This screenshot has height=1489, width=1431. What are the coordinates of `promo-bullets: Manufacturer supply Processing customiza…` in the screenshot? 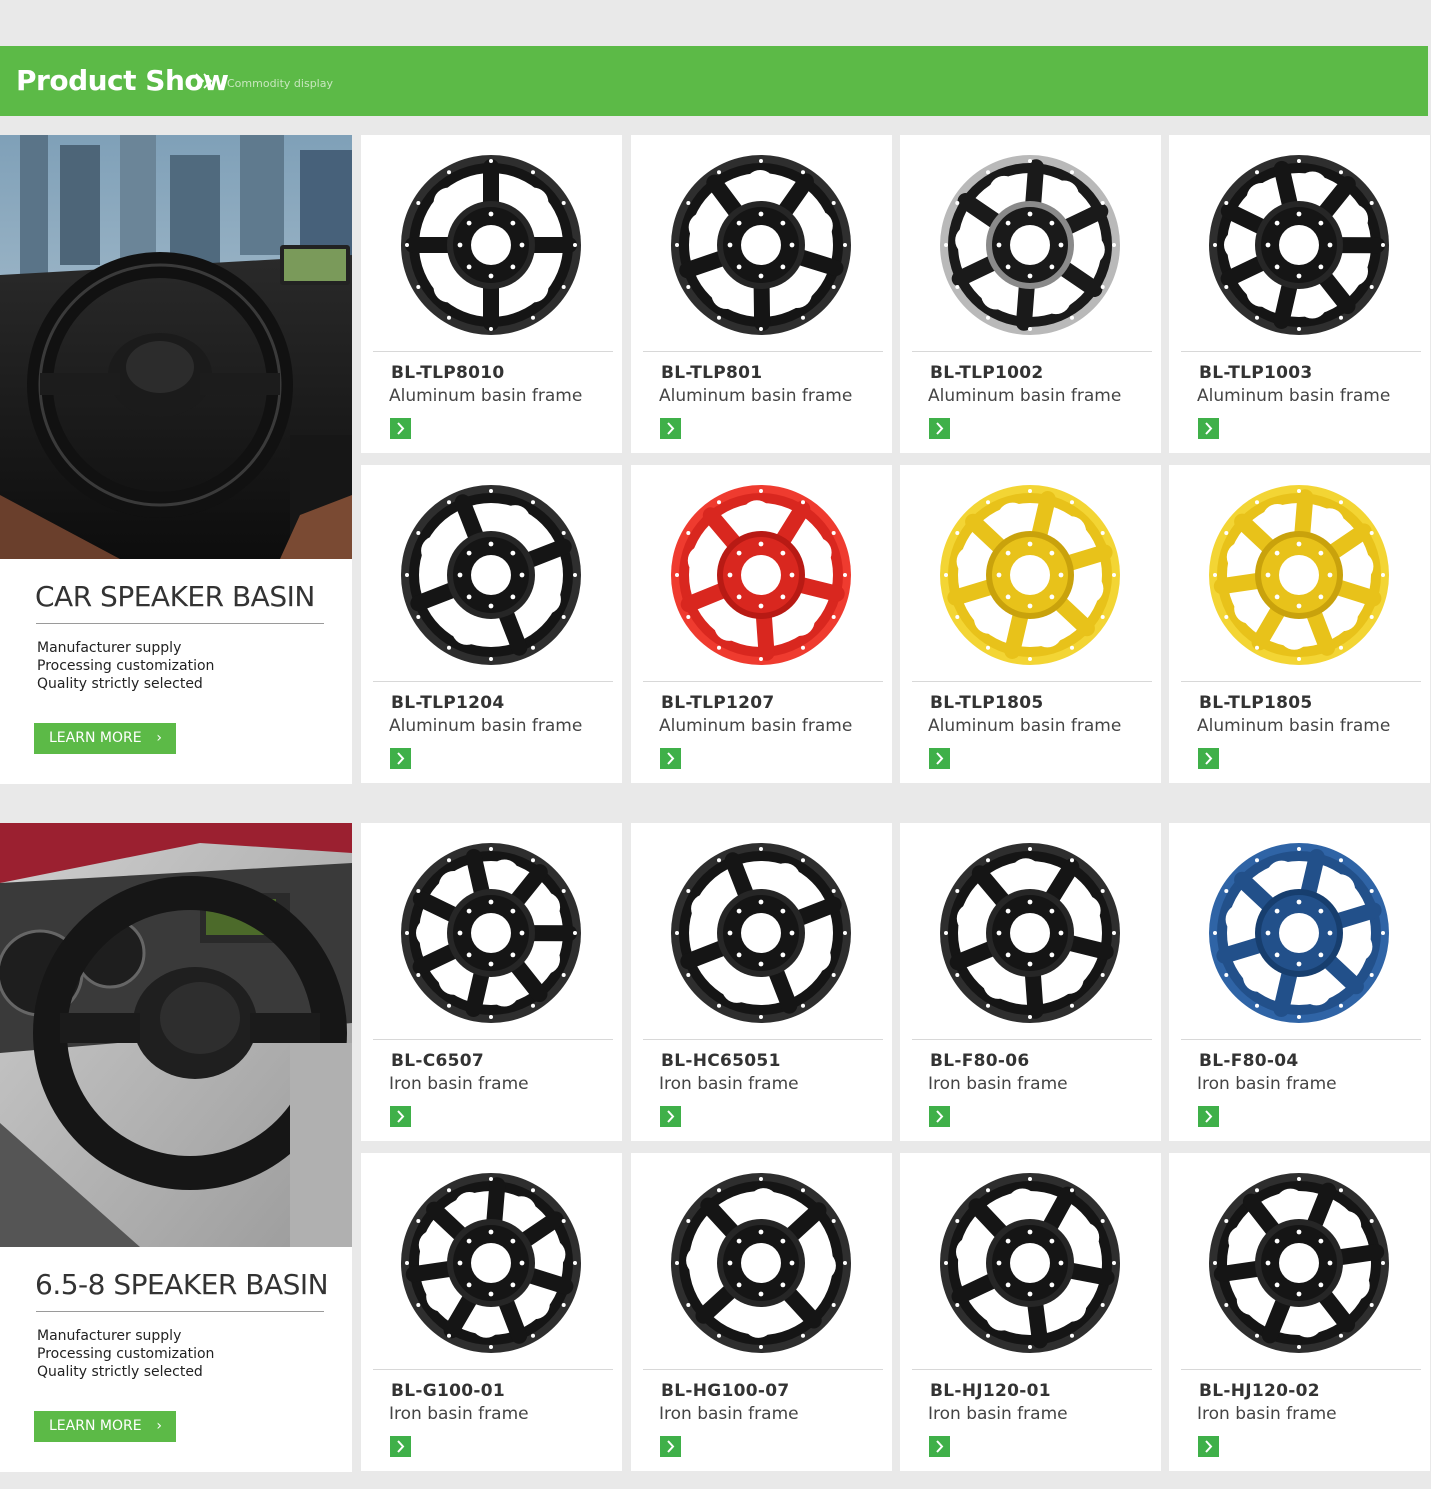 It's located at (125, 666).